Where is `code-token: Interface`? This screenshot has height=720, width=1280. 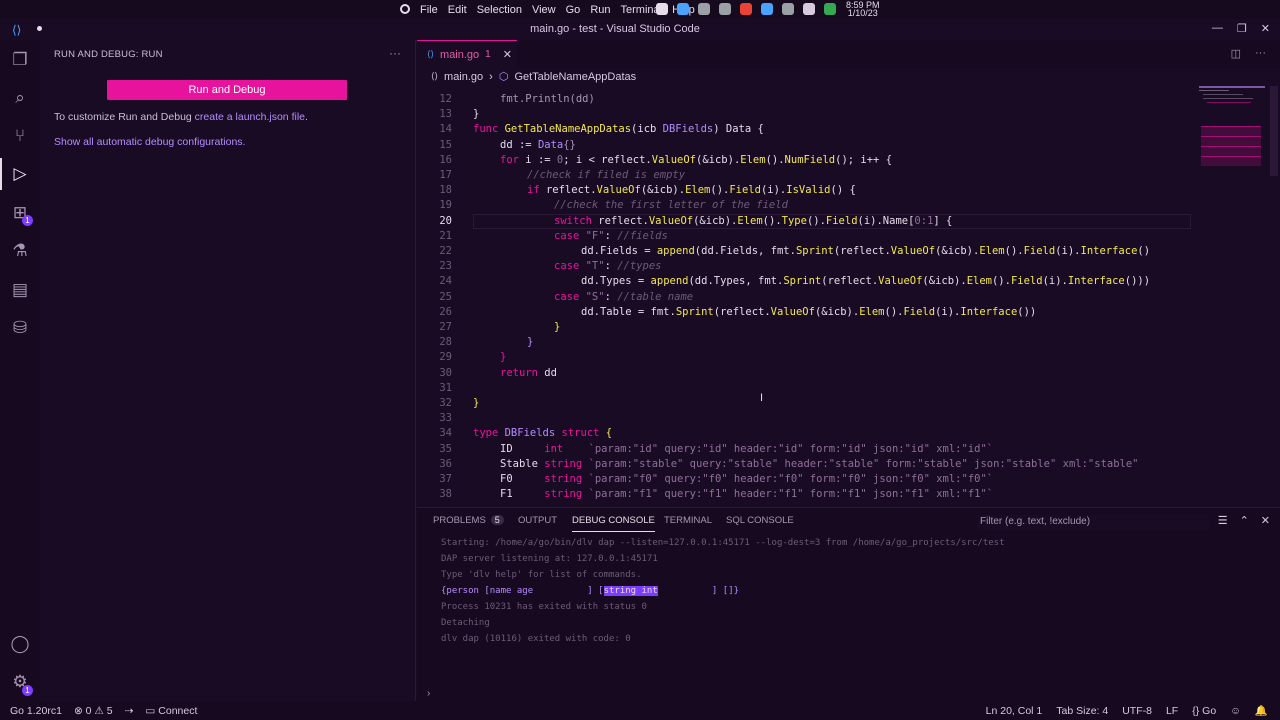 code-token: Interface is located at coordinates (989, 311).